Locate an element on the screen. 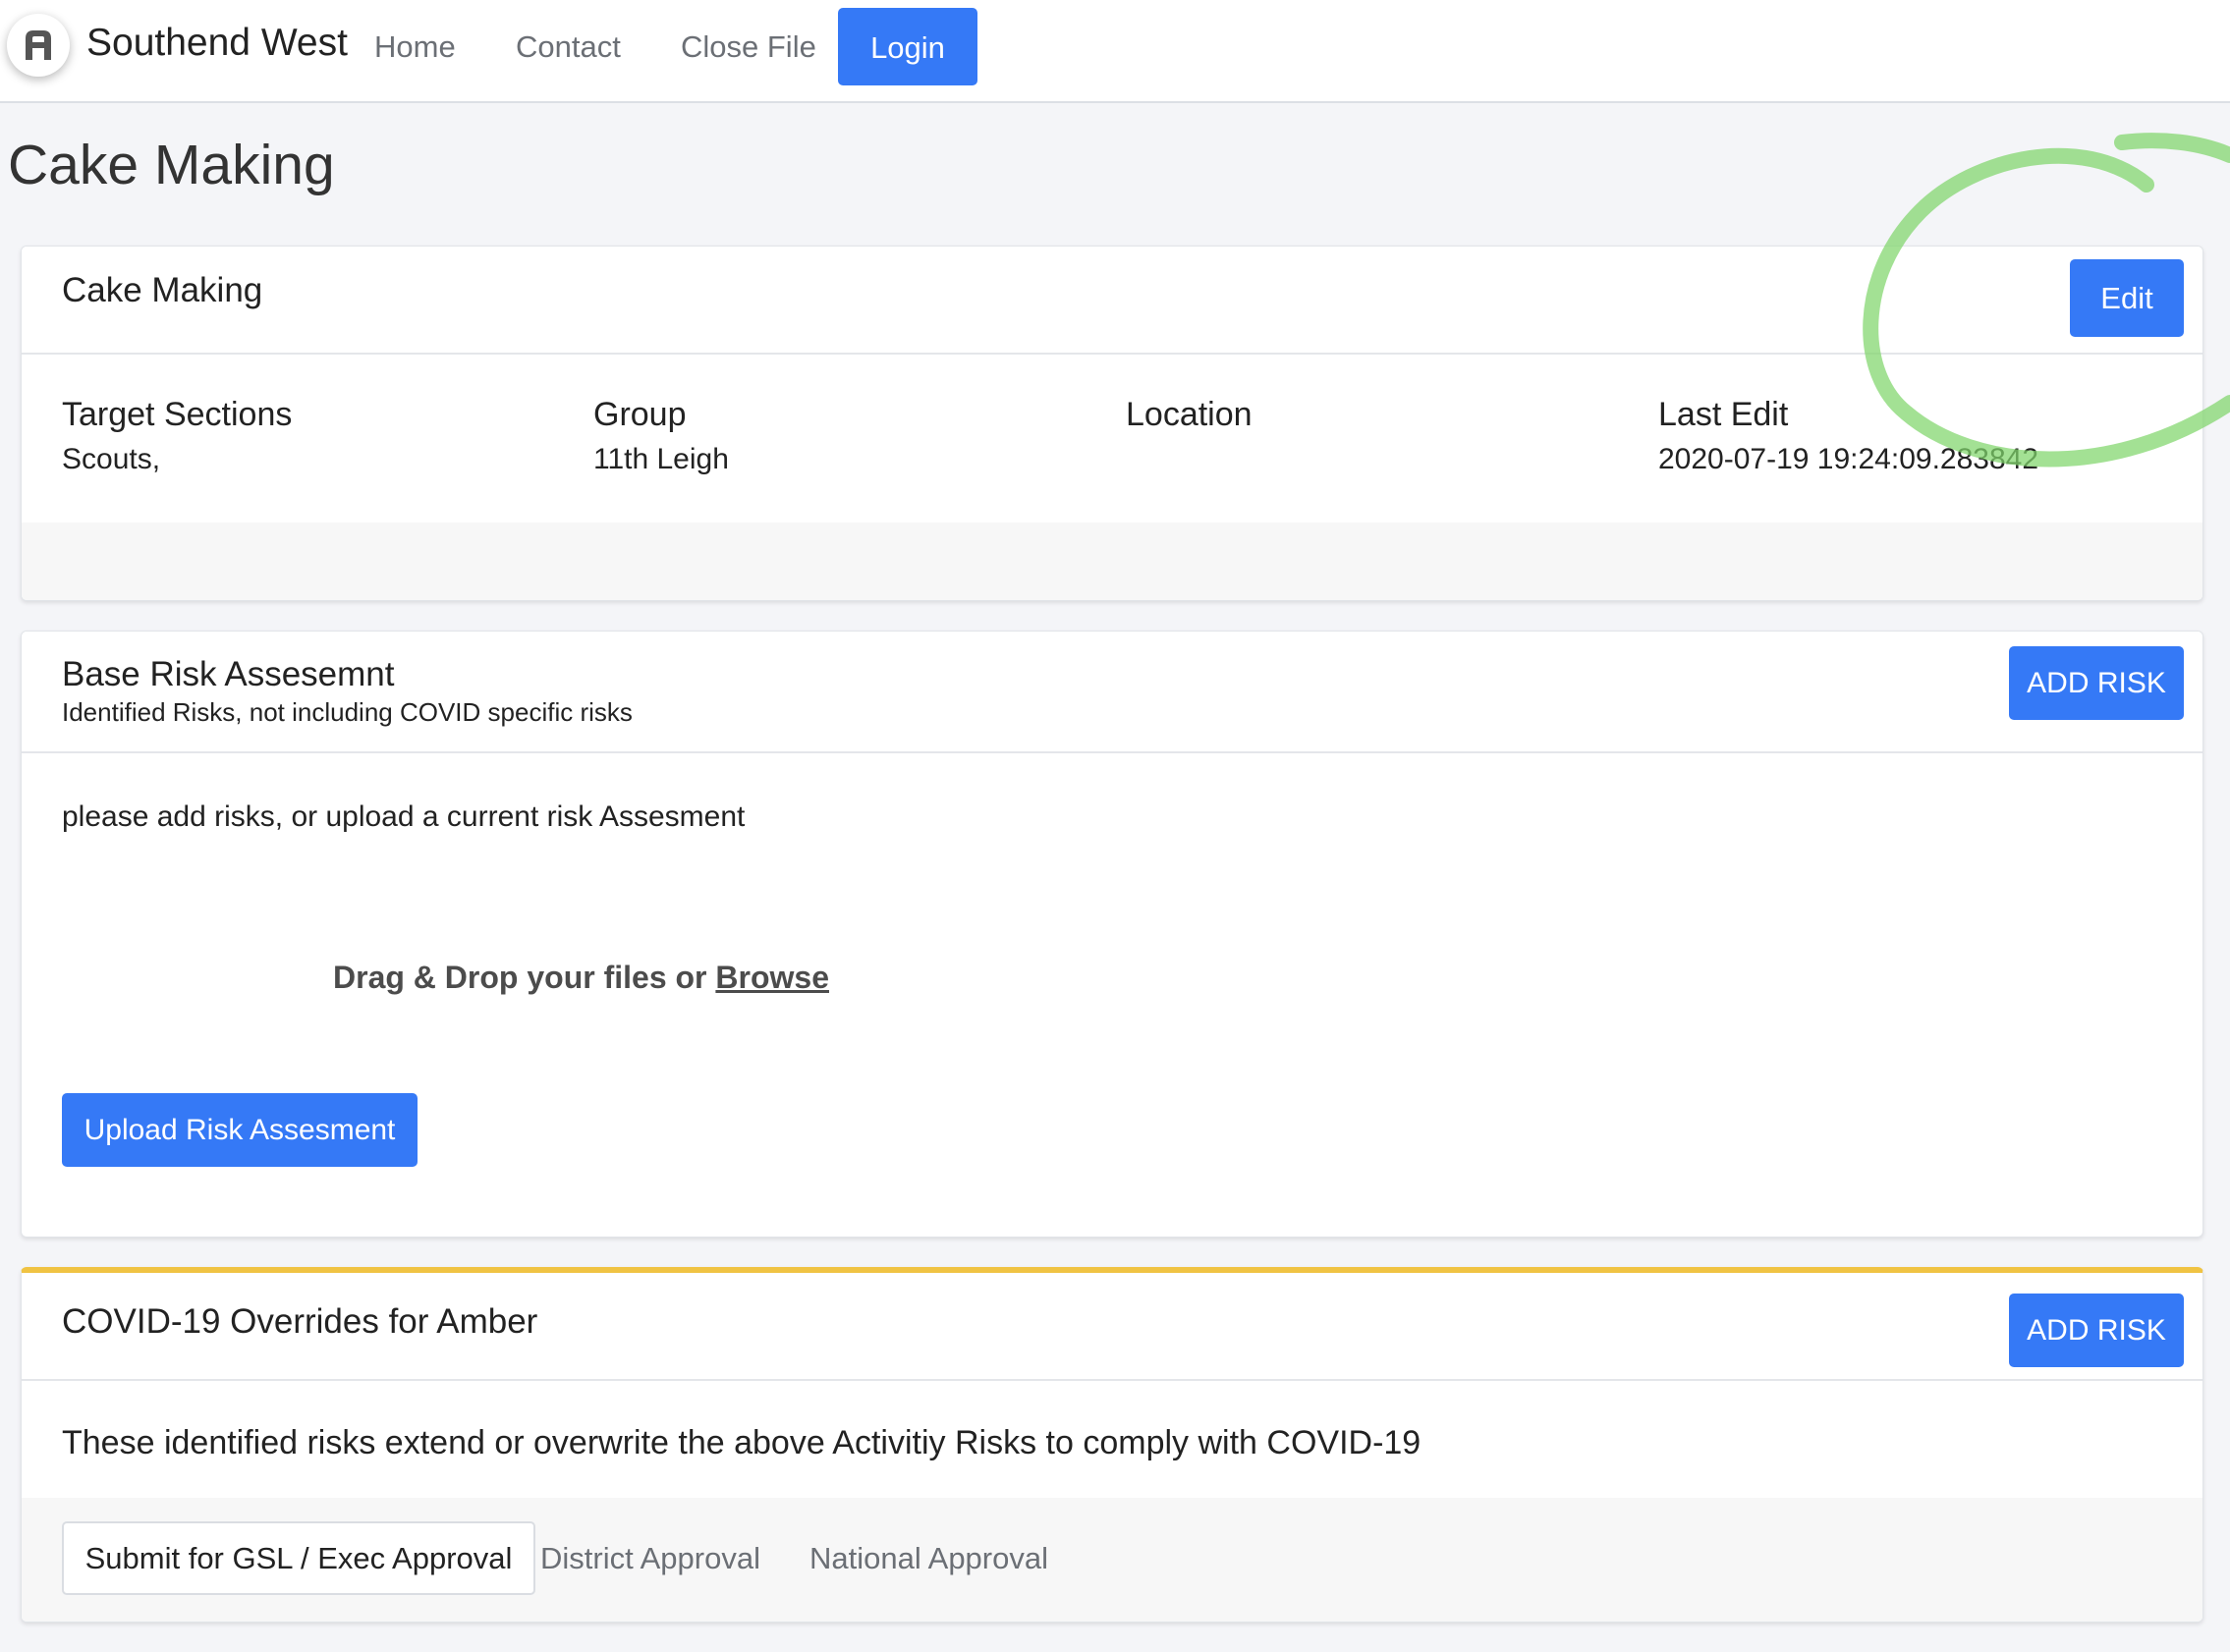 This screenshot has width=2230, height=1652. dropzone-text: Drag & Drop your files or is located at coordinates (524, 977).